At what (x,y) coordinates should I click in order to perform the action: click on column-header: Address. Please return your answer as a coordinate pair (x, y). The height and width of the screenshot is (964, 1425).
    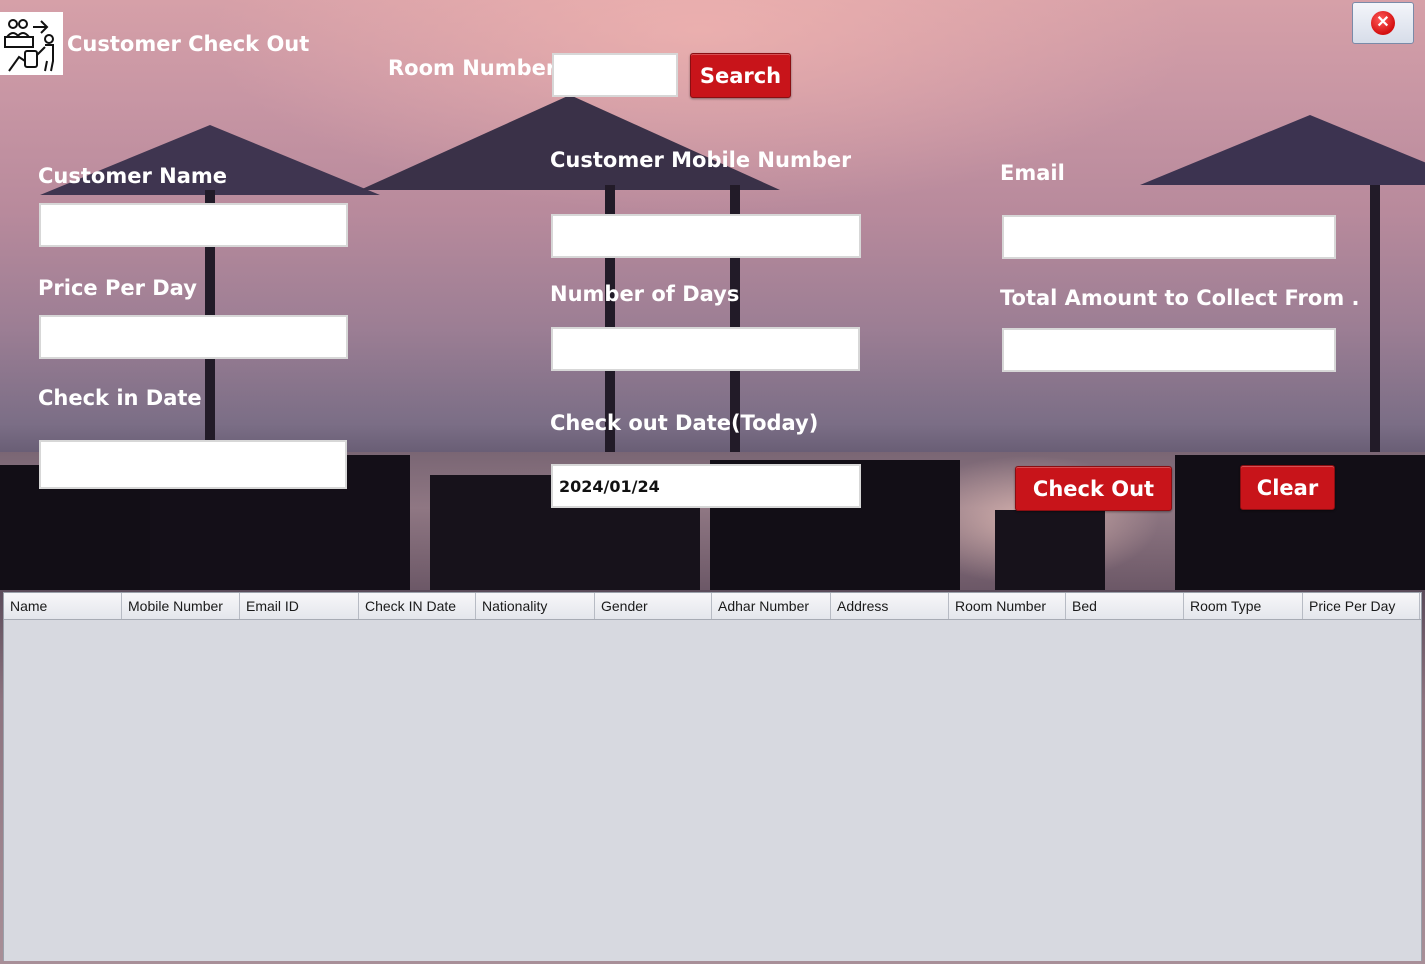
    Looking at the image, I should click on (890, 606).